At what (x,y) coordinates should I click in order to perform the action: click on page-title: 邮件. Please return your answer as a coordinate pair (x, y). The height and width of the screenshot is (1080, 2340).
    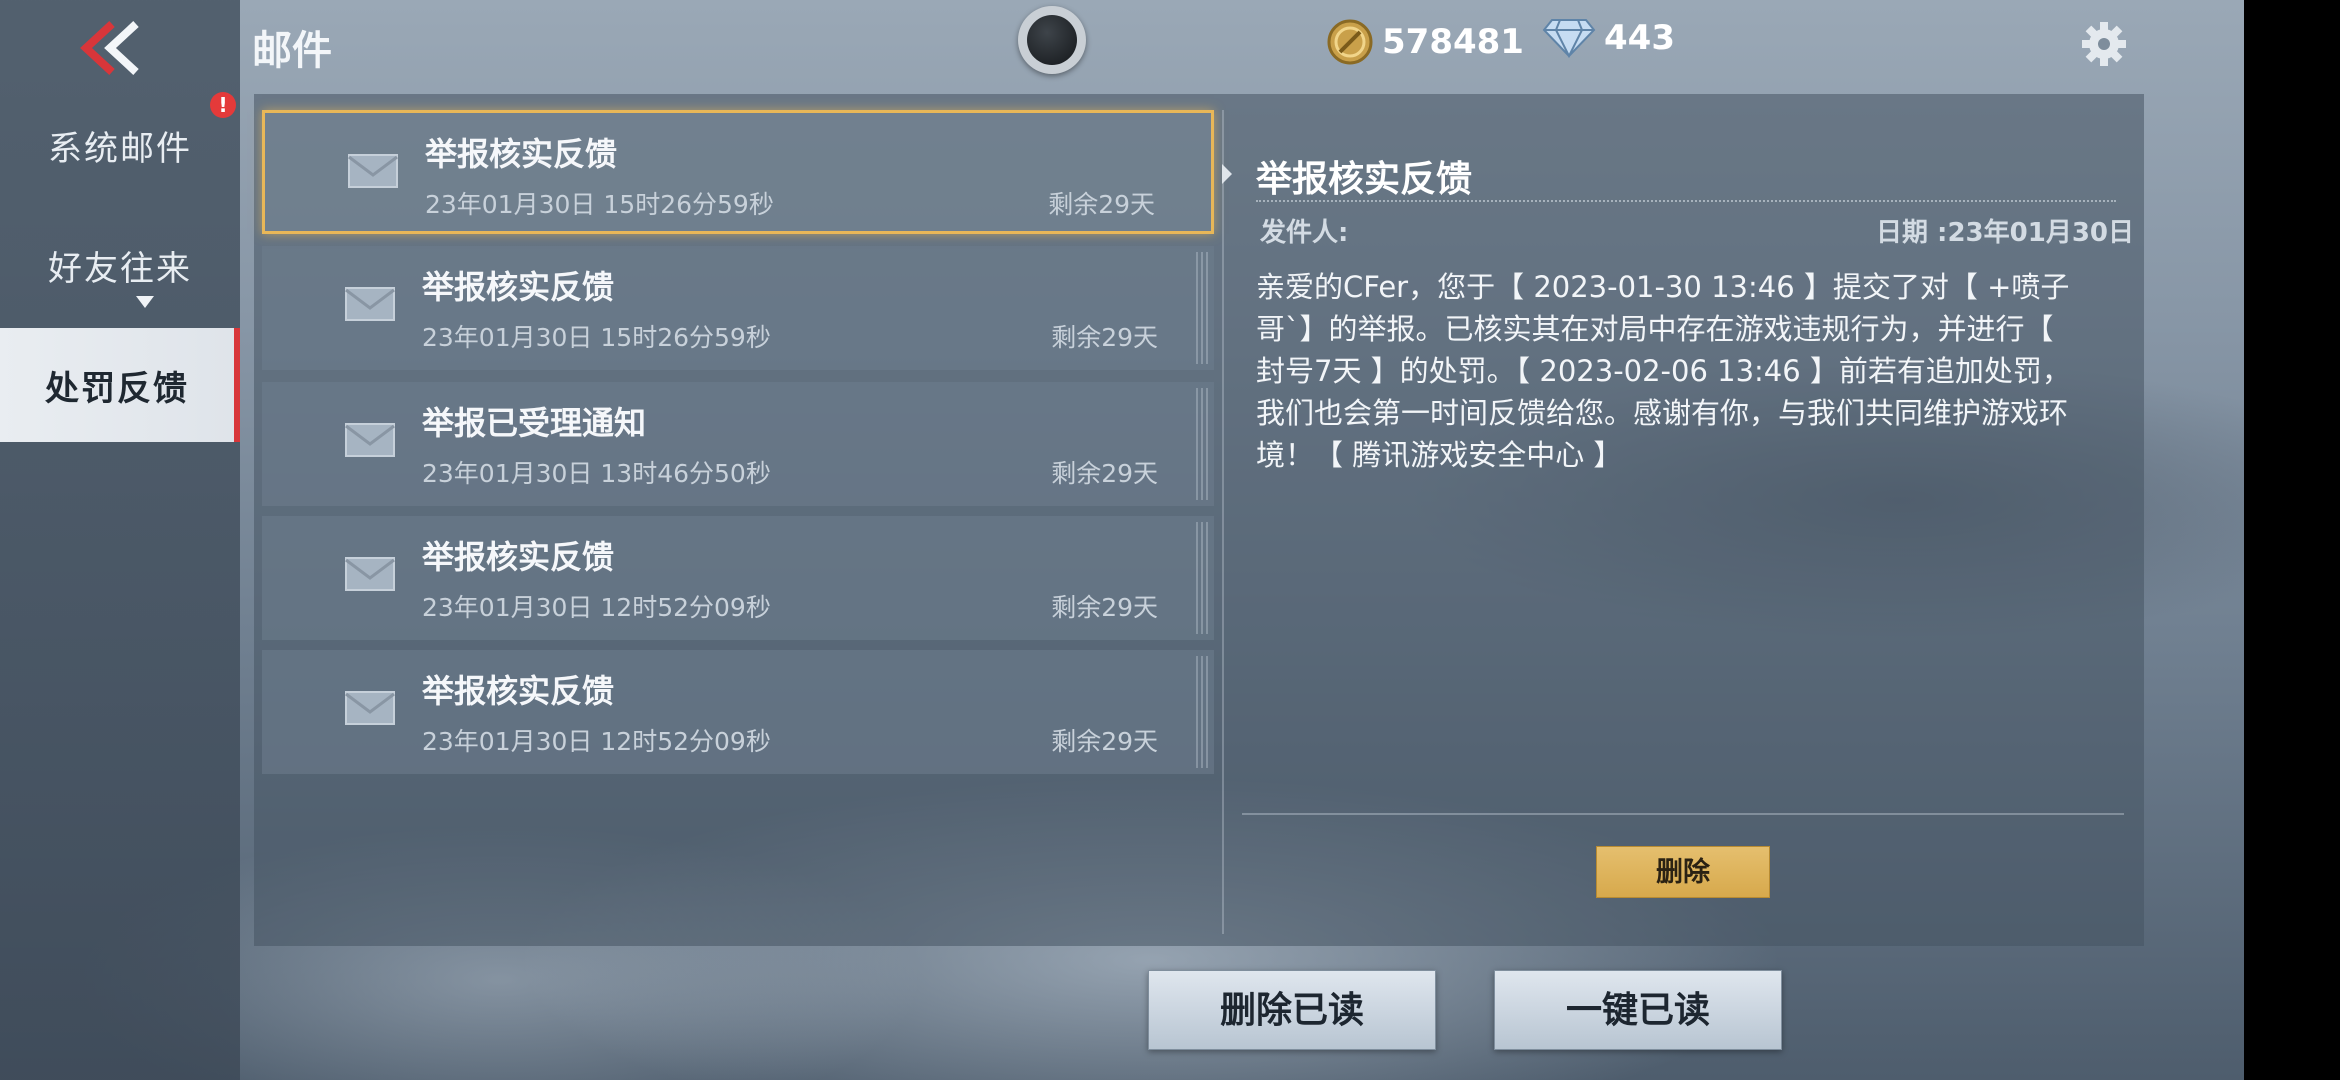
    Looking at the image, I should click on (292, 51).